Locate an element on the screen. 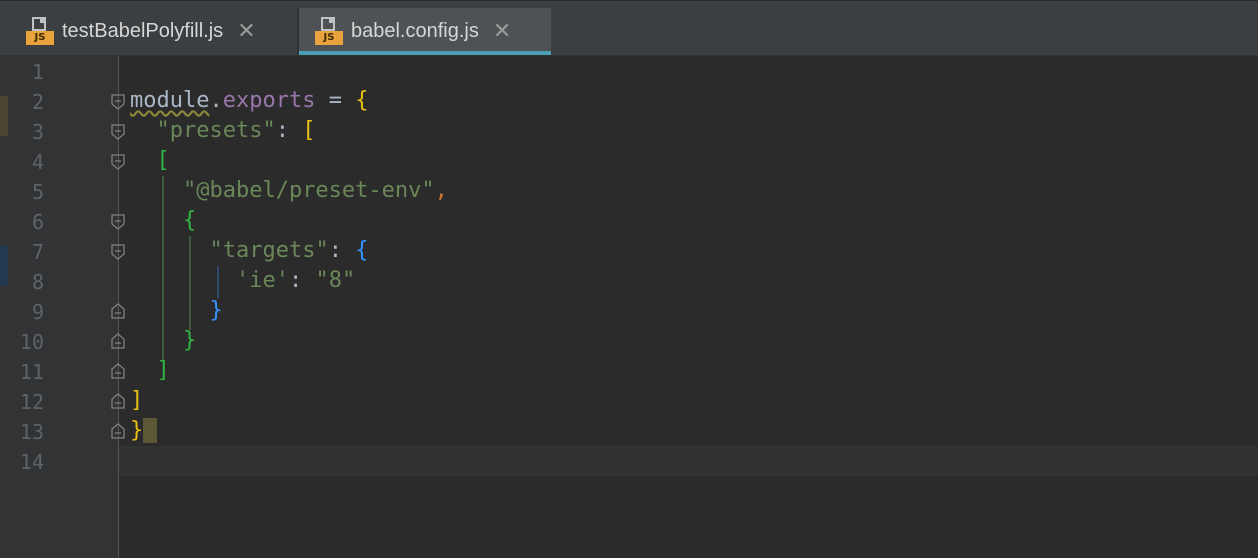  code-line: [ is located at coordinates (163, 160).